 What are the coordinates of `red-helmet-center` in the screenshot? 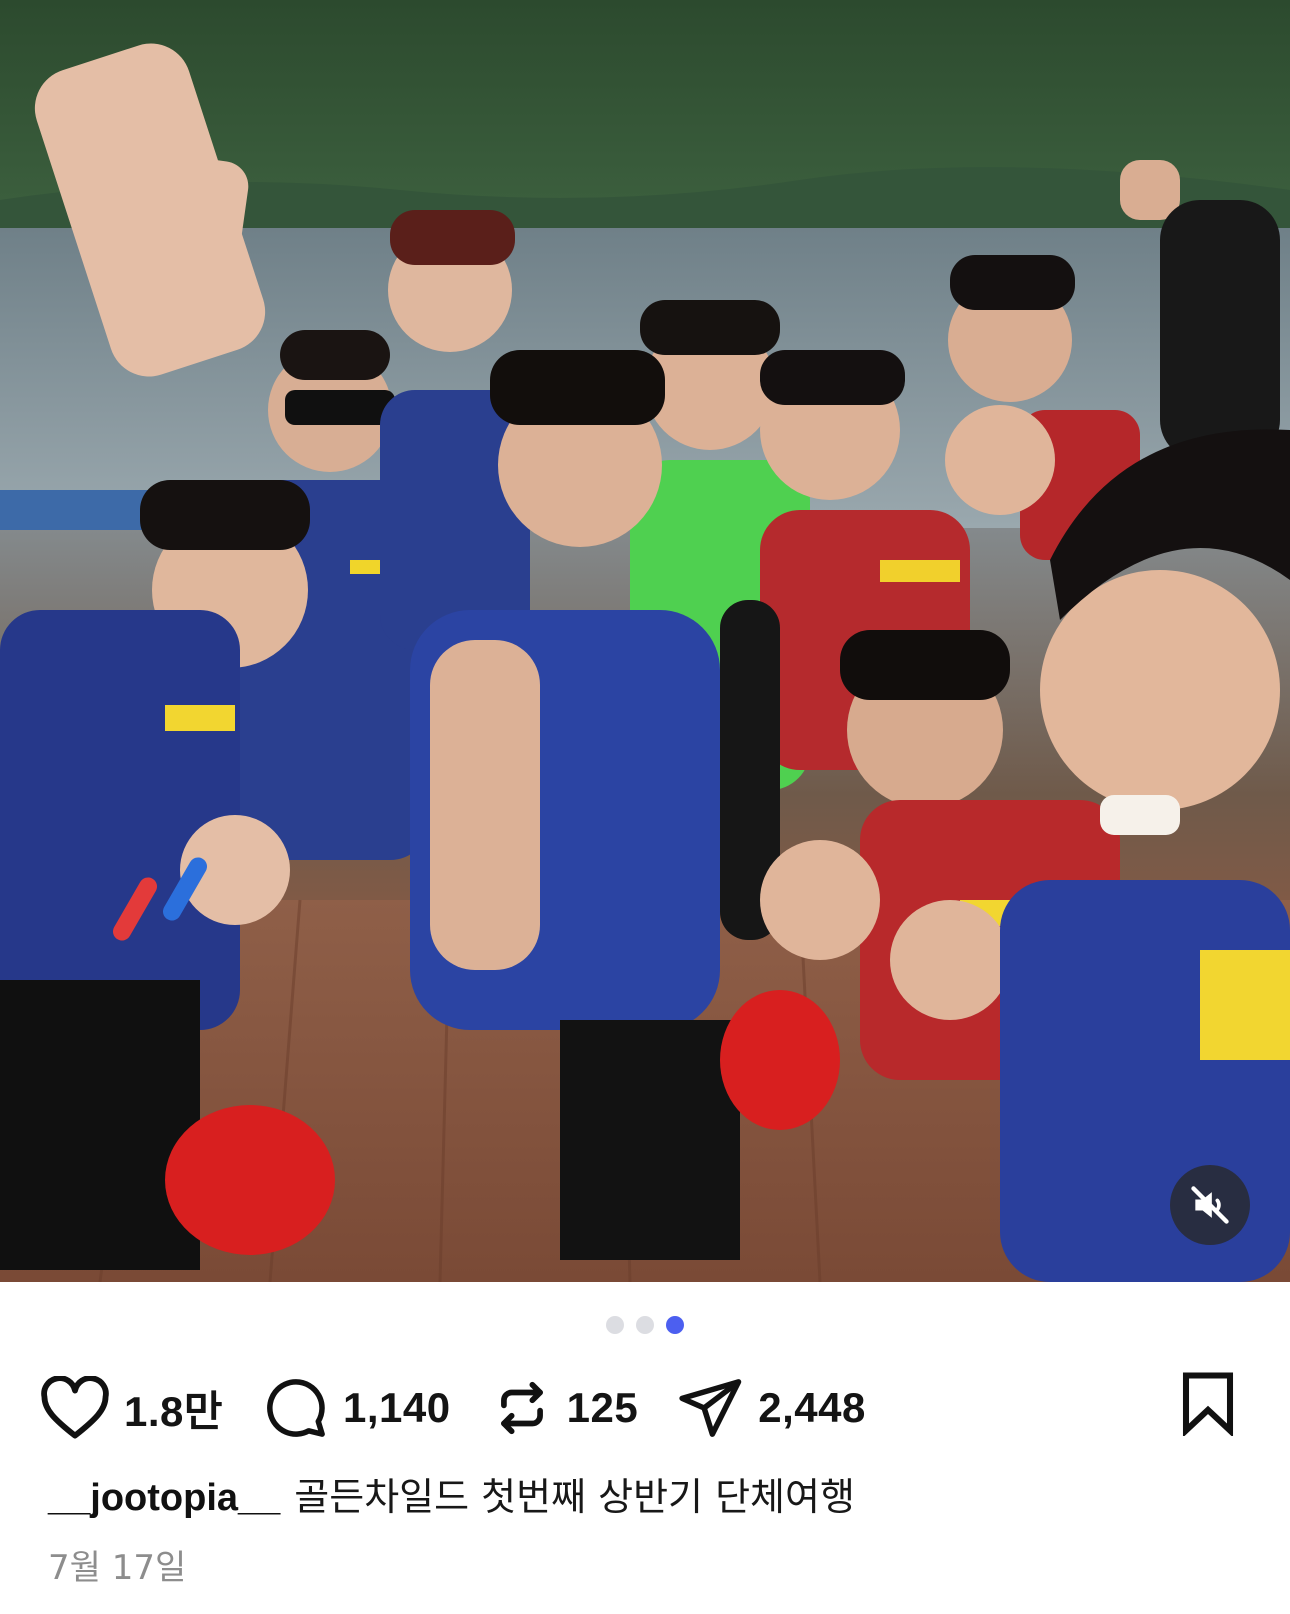 It's located at (780, 1060).